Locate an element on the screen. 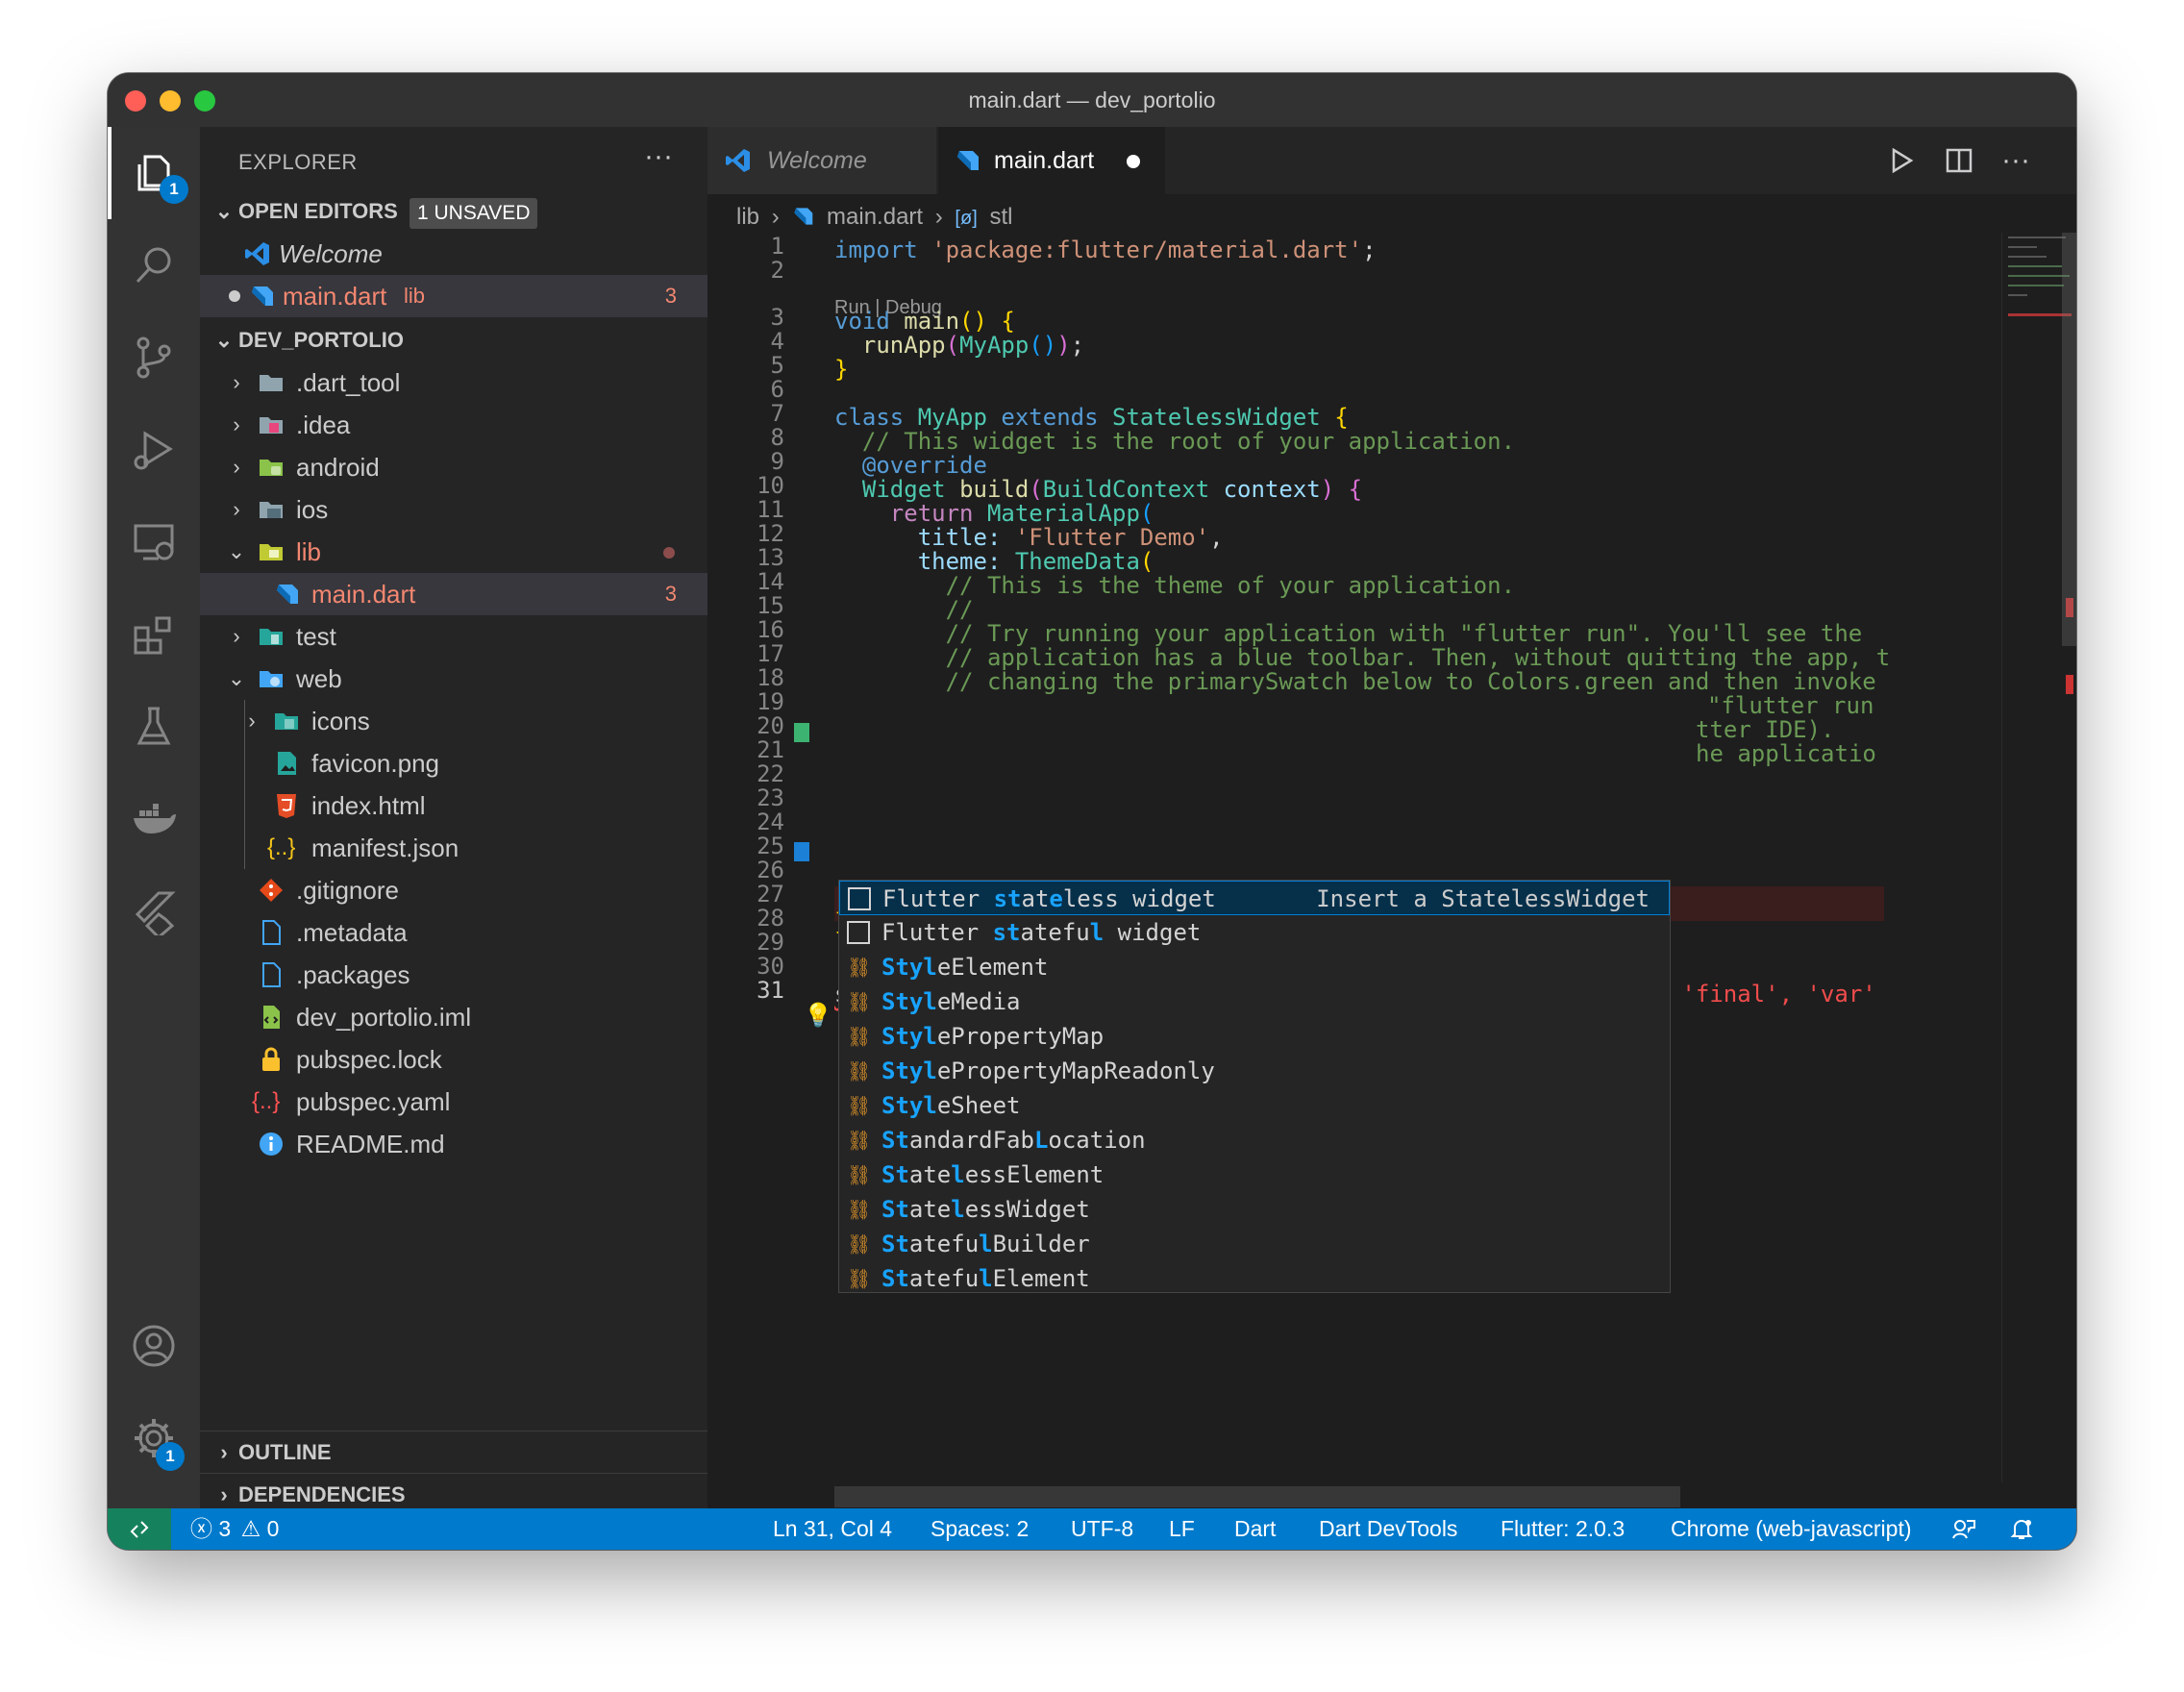 Image resolution: width=2184 pixels, height=1692 pixels. tree-folder-icons: › icons is located at coordinates (454, 721).